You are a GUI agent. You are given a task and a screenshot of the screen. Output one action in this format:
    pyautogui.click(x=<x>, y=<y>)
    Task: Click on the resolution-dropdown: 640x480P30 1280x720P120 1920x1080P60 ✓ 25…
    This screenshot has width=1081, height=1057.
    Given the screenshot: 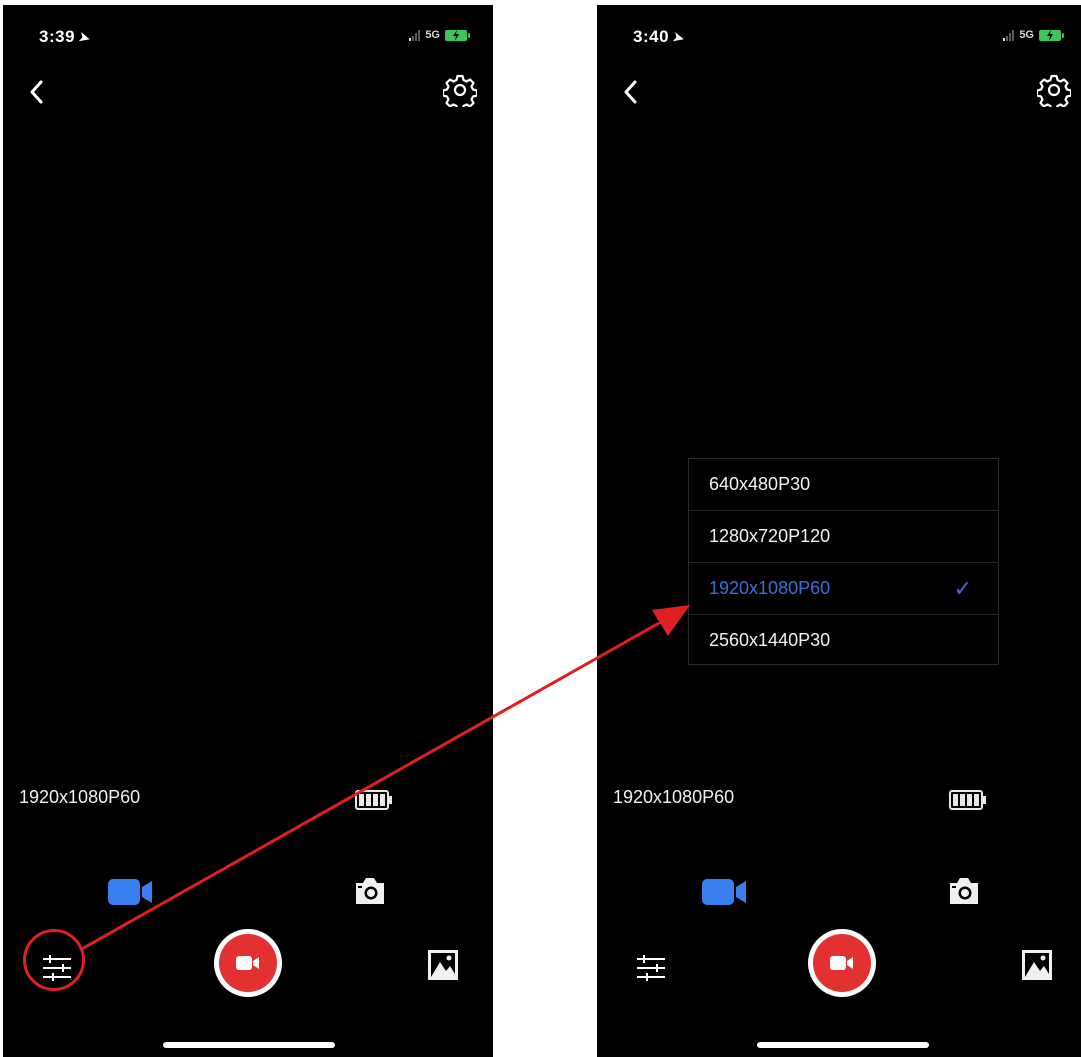 What is the action you would take?
    pyautogui.click(x=843, y=561)
    